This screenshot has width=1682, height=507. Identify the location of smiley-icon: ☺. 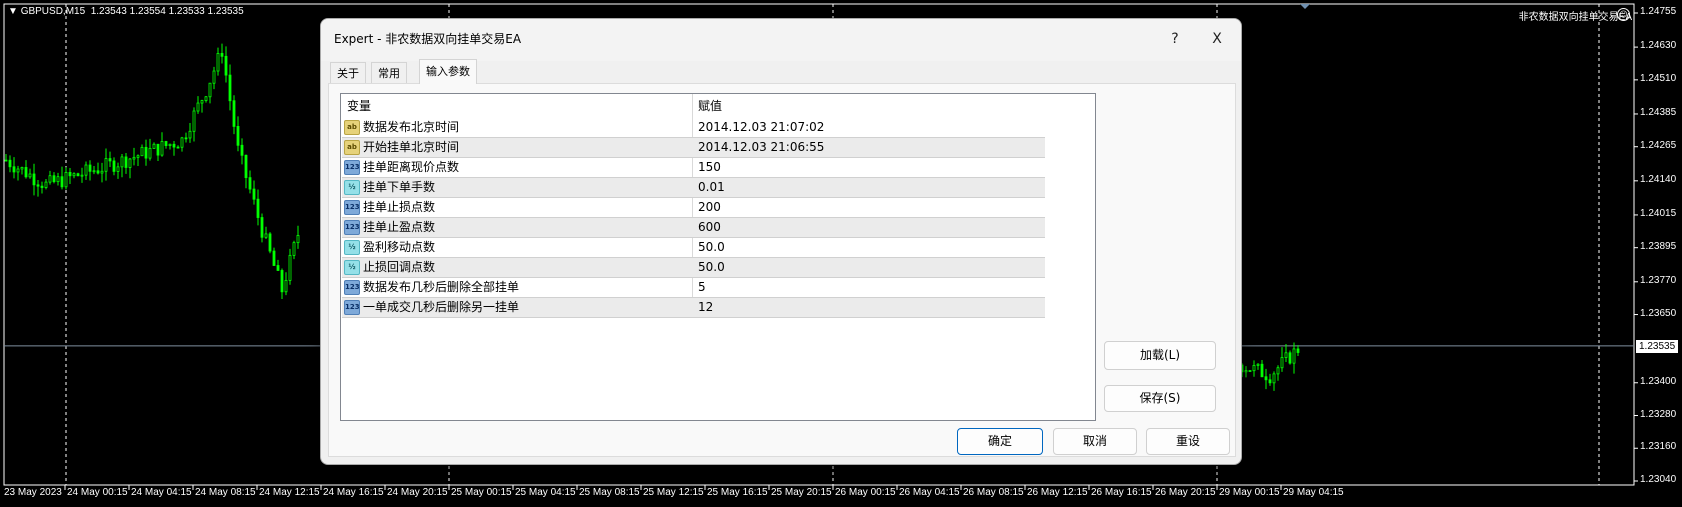
(1623, 14).